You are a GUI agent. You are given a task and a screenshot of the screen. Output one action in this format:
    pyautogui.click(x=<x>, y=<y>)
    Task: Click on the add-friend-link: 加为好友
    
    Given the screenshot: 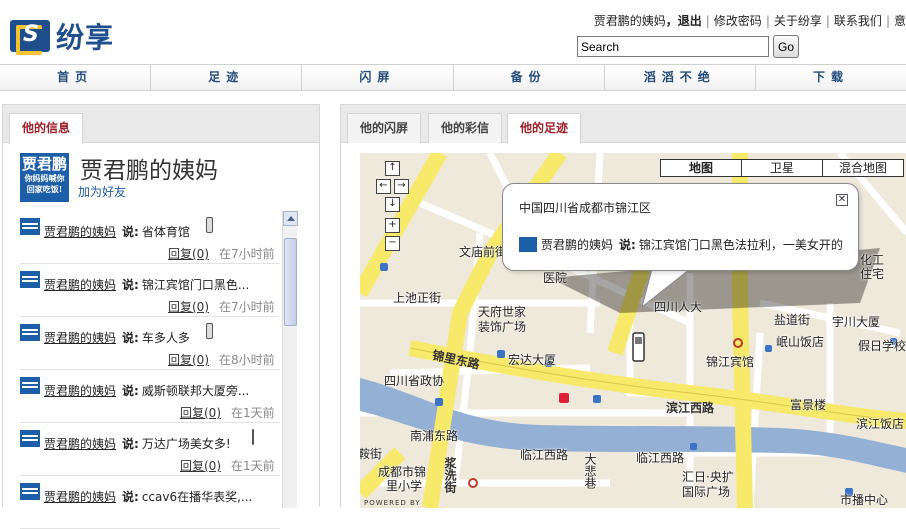 What is the action you would take?
    pyautogui.click(x=102, y=191)
    